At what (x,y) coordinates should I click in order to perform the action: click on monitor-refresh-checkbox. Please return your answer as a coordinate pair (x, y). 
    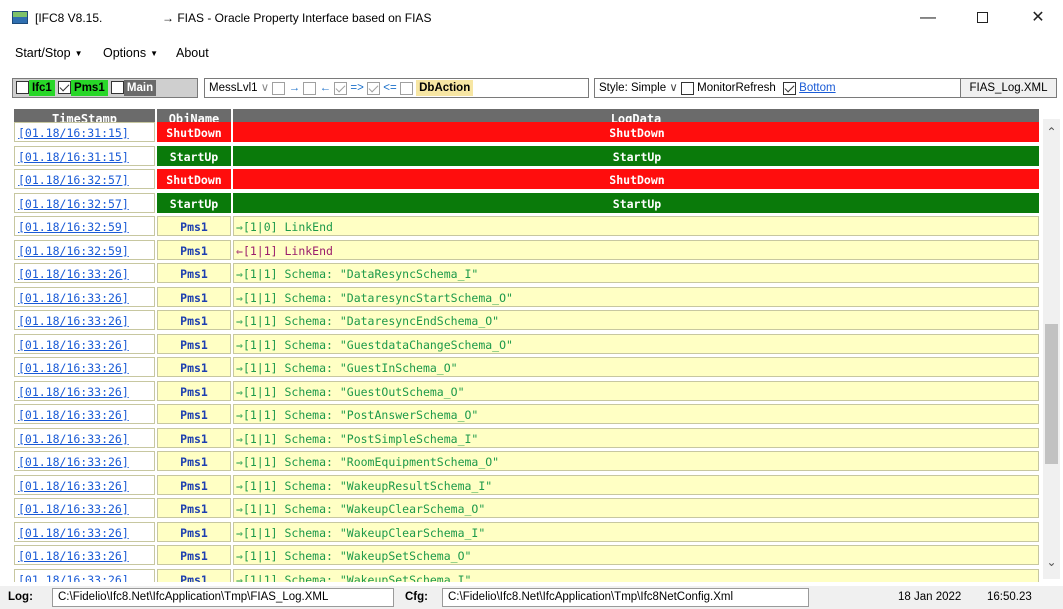
    Looking at the image, I should click on (687, 88).